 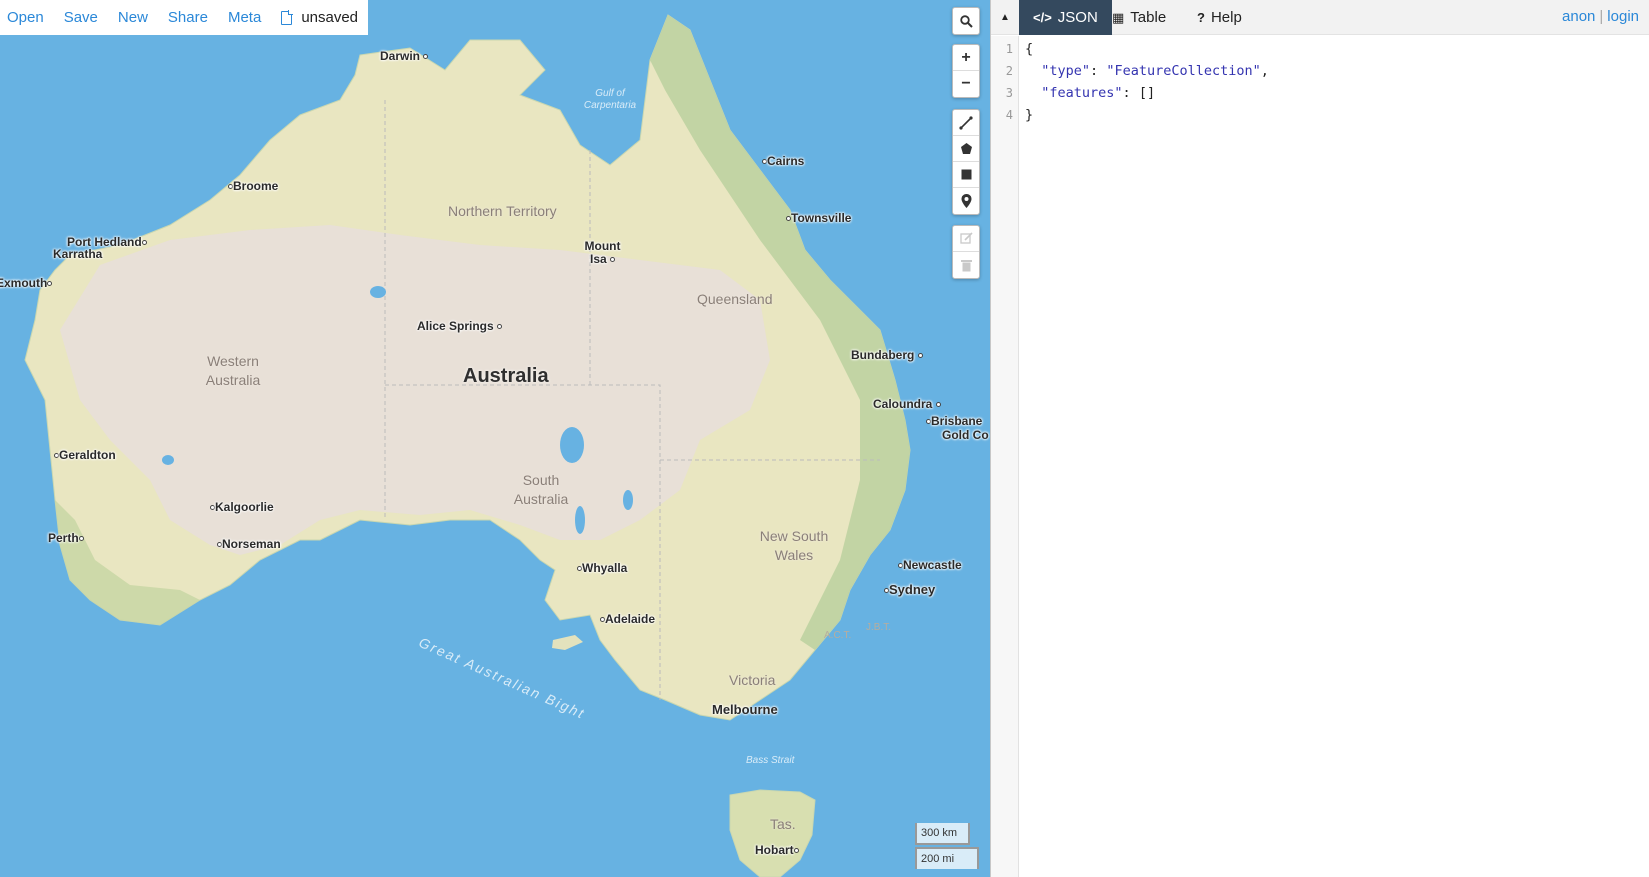 I want to click on city-melbourne: Melbourne, so click(x=745, y=709).